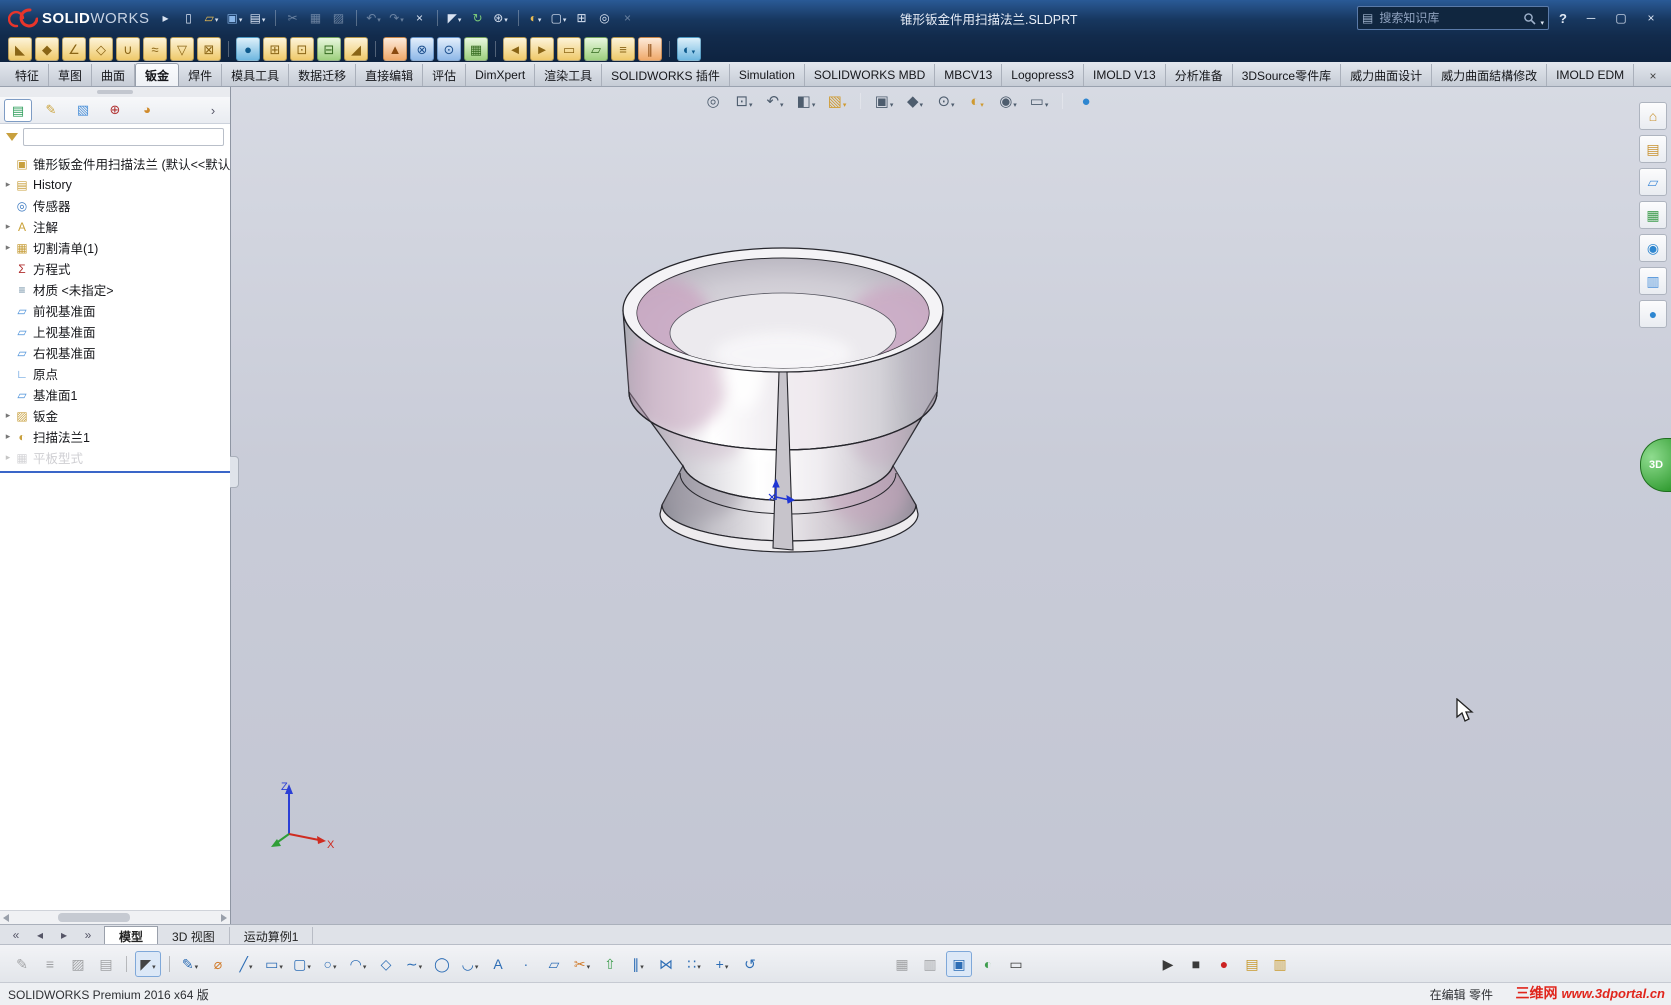 Image resolution: width=1671 pixels, height=1005 pixels. I want to click on tab-焊件: 焊件, so click(201, 75).